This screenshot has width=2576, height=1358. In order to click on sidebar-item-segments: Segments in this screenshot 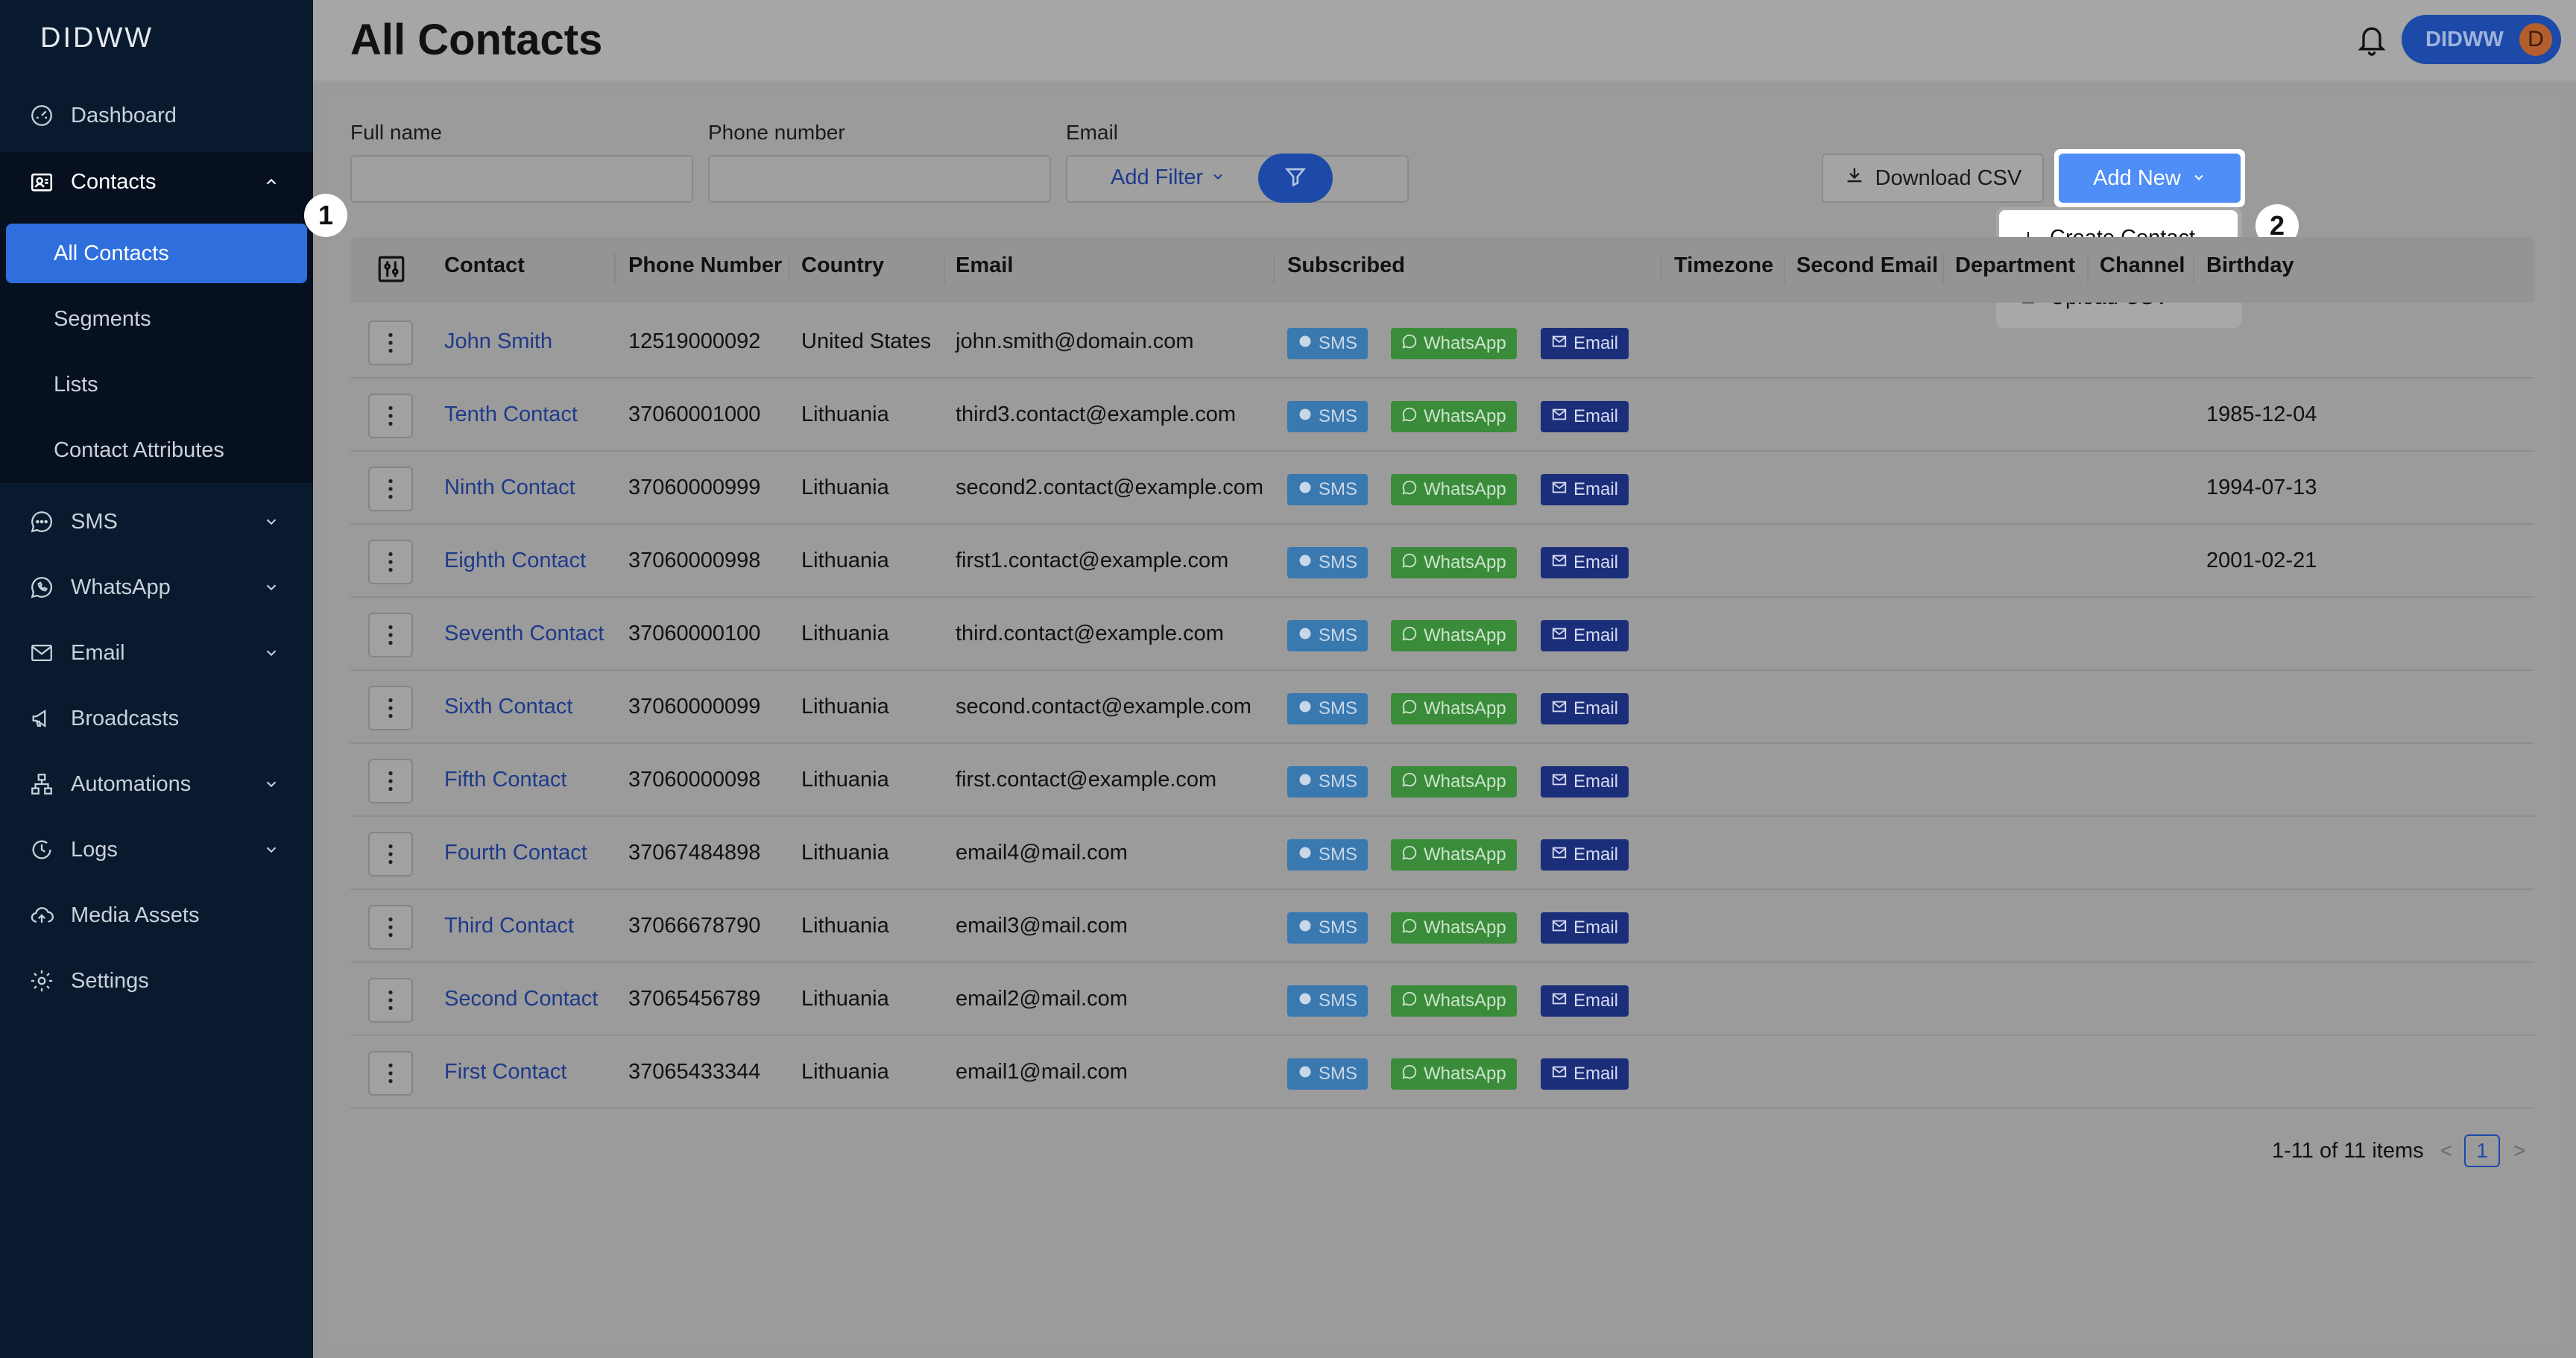, I will do `click(156, 319)`.